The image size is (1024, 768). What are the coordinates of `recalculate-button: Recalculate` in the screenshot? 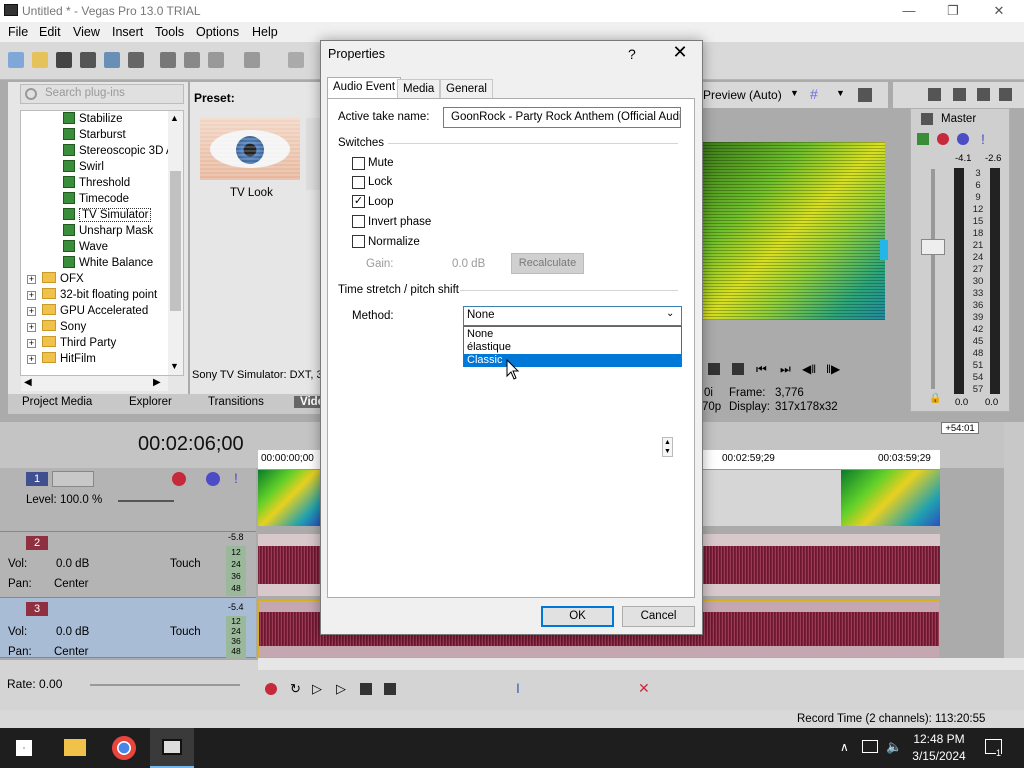 It's located at (547, 263).